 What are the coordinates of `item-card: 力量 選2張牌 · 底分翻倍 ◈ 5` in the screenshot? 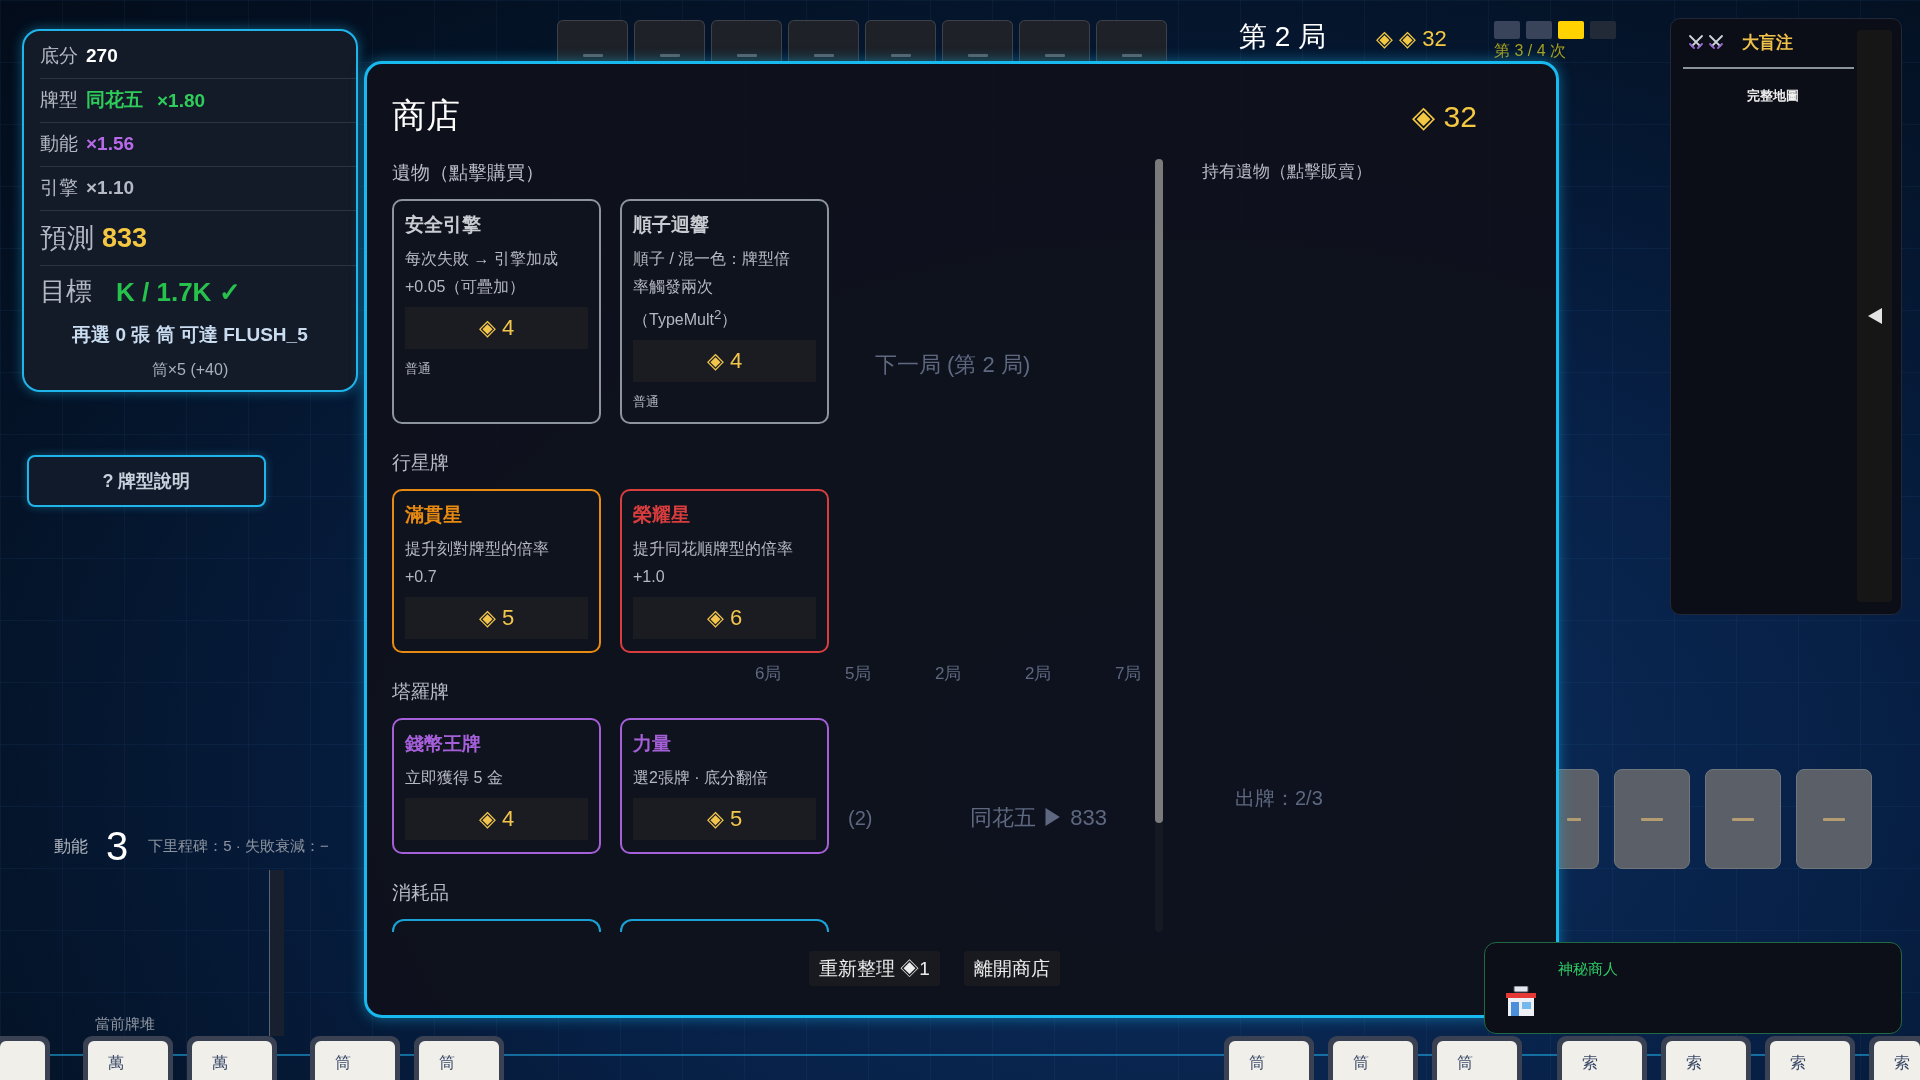 It's located at (724, 786).